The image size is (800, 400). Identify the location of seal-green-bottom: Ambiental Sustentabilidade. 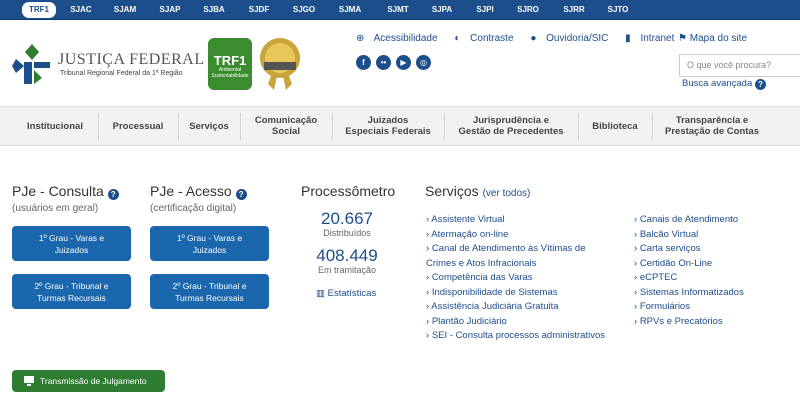
(230, 73).